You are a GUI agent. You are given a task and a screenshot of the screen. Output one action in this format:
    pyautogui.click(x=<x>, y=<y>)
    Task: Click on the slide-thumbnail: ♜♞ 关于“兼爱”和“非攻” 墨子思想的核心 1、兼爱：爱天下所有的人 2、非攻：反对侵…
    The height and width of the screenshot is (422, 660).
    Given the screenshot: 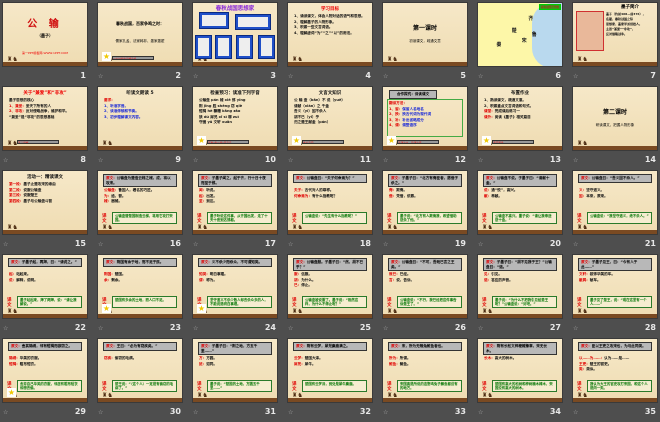 What is the action you would take?
    pyautogui.click(x=45, y=118)
    